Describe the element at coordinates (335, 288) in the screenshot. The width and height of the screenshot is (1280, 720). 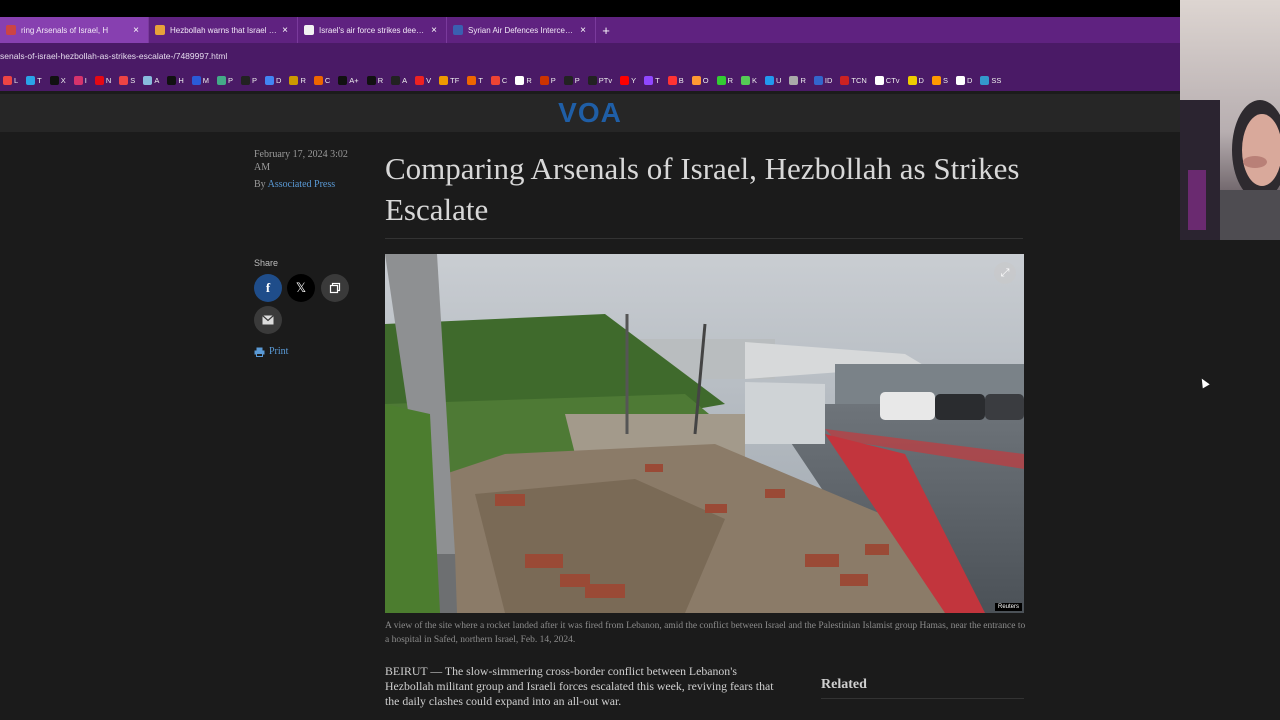
I see `copy-link-button` at that location.